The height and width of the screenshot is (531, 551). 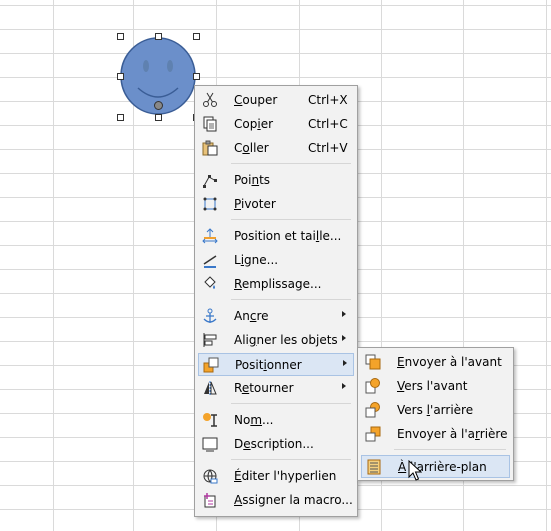 What do you see at coordinates (255, 204) in the screenshot?
I see `menu-item-label: Pivoter` at bounding box center [255, 204].